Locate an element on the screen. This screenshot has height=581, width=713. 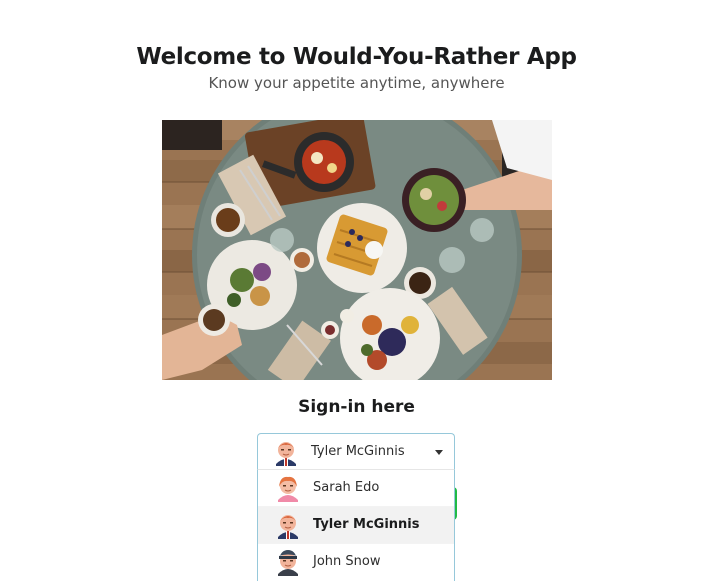
user-select-dropdown: Tyler McGinnis is located at coordinates (356, 451).